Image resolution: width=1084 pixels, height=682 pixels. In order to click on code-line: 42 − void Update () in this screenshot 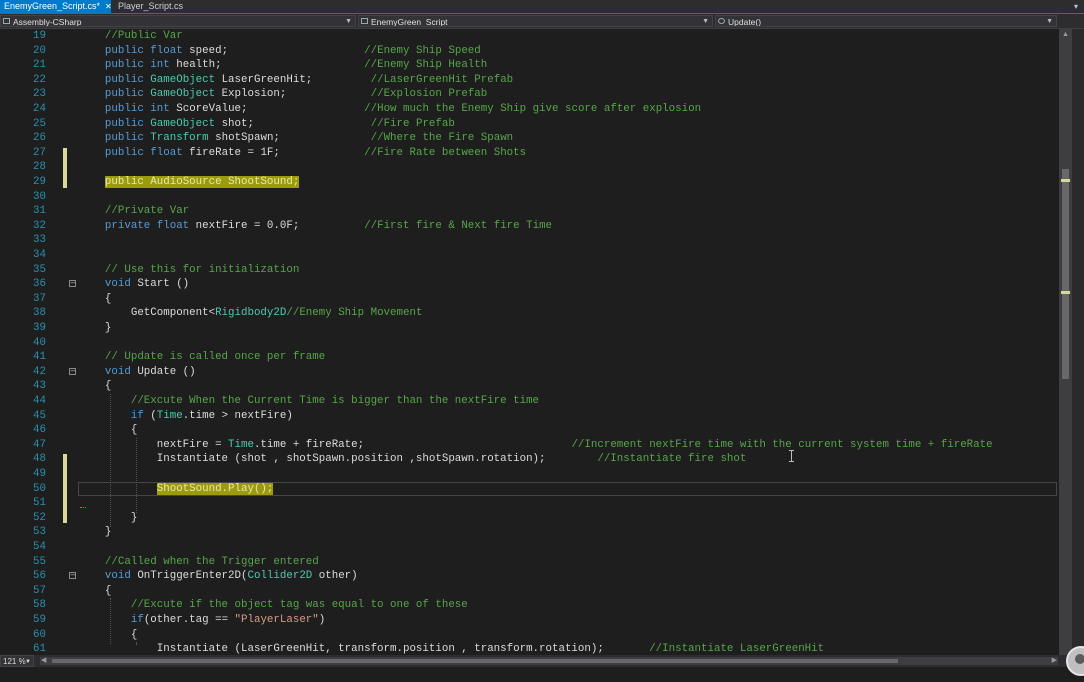, I will do `click(536, 372)`.